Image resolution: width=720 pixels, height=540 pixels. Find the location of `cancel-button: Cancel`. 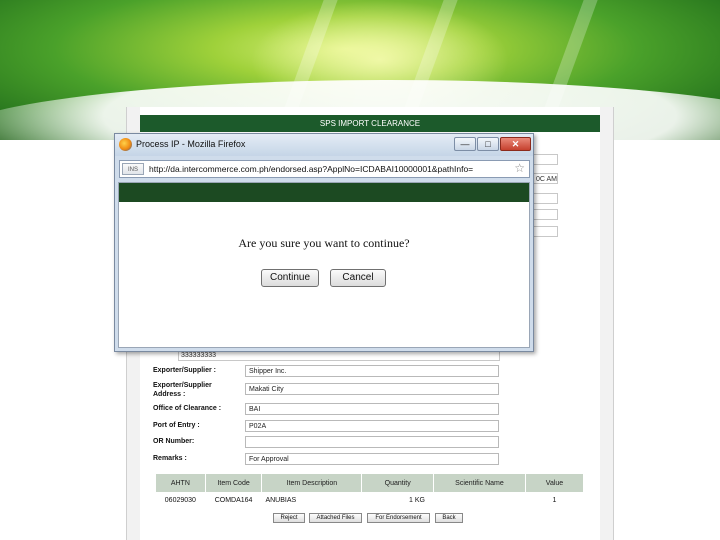

cancel-button: Cancel is located at coordinates (358, 278).